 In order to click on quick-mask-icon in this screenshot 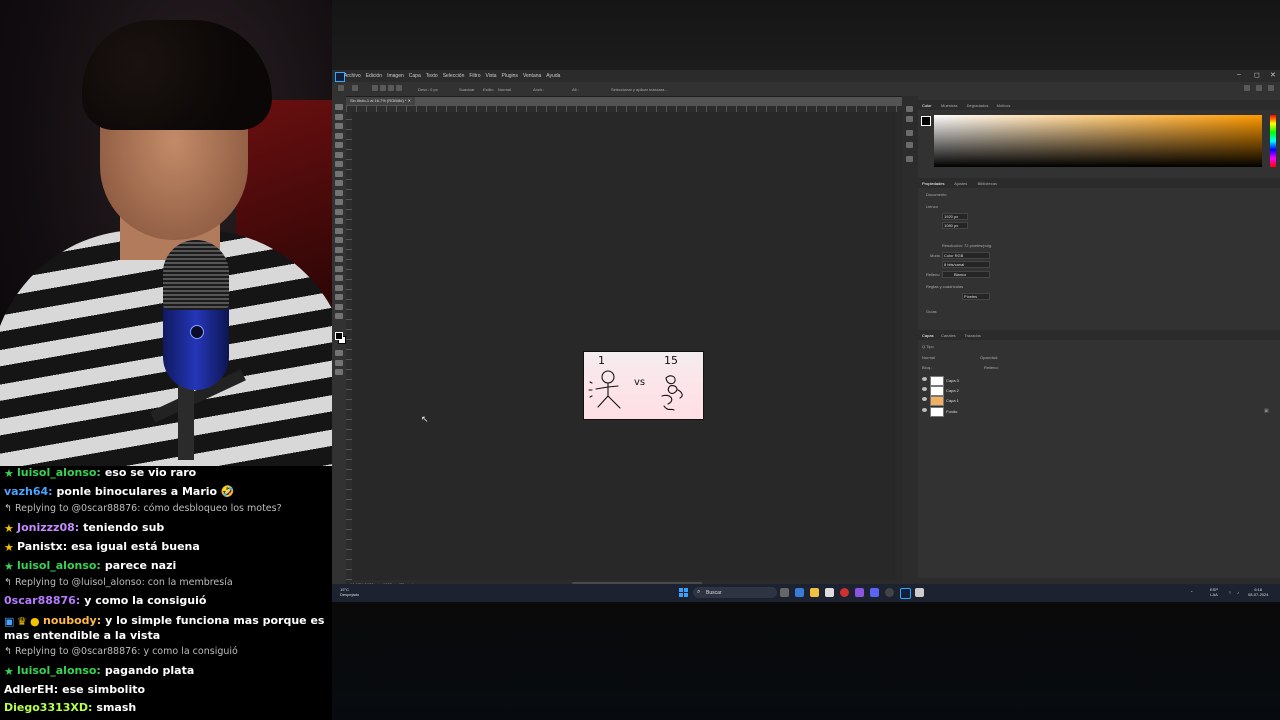, I will do `click(339, 353)`.